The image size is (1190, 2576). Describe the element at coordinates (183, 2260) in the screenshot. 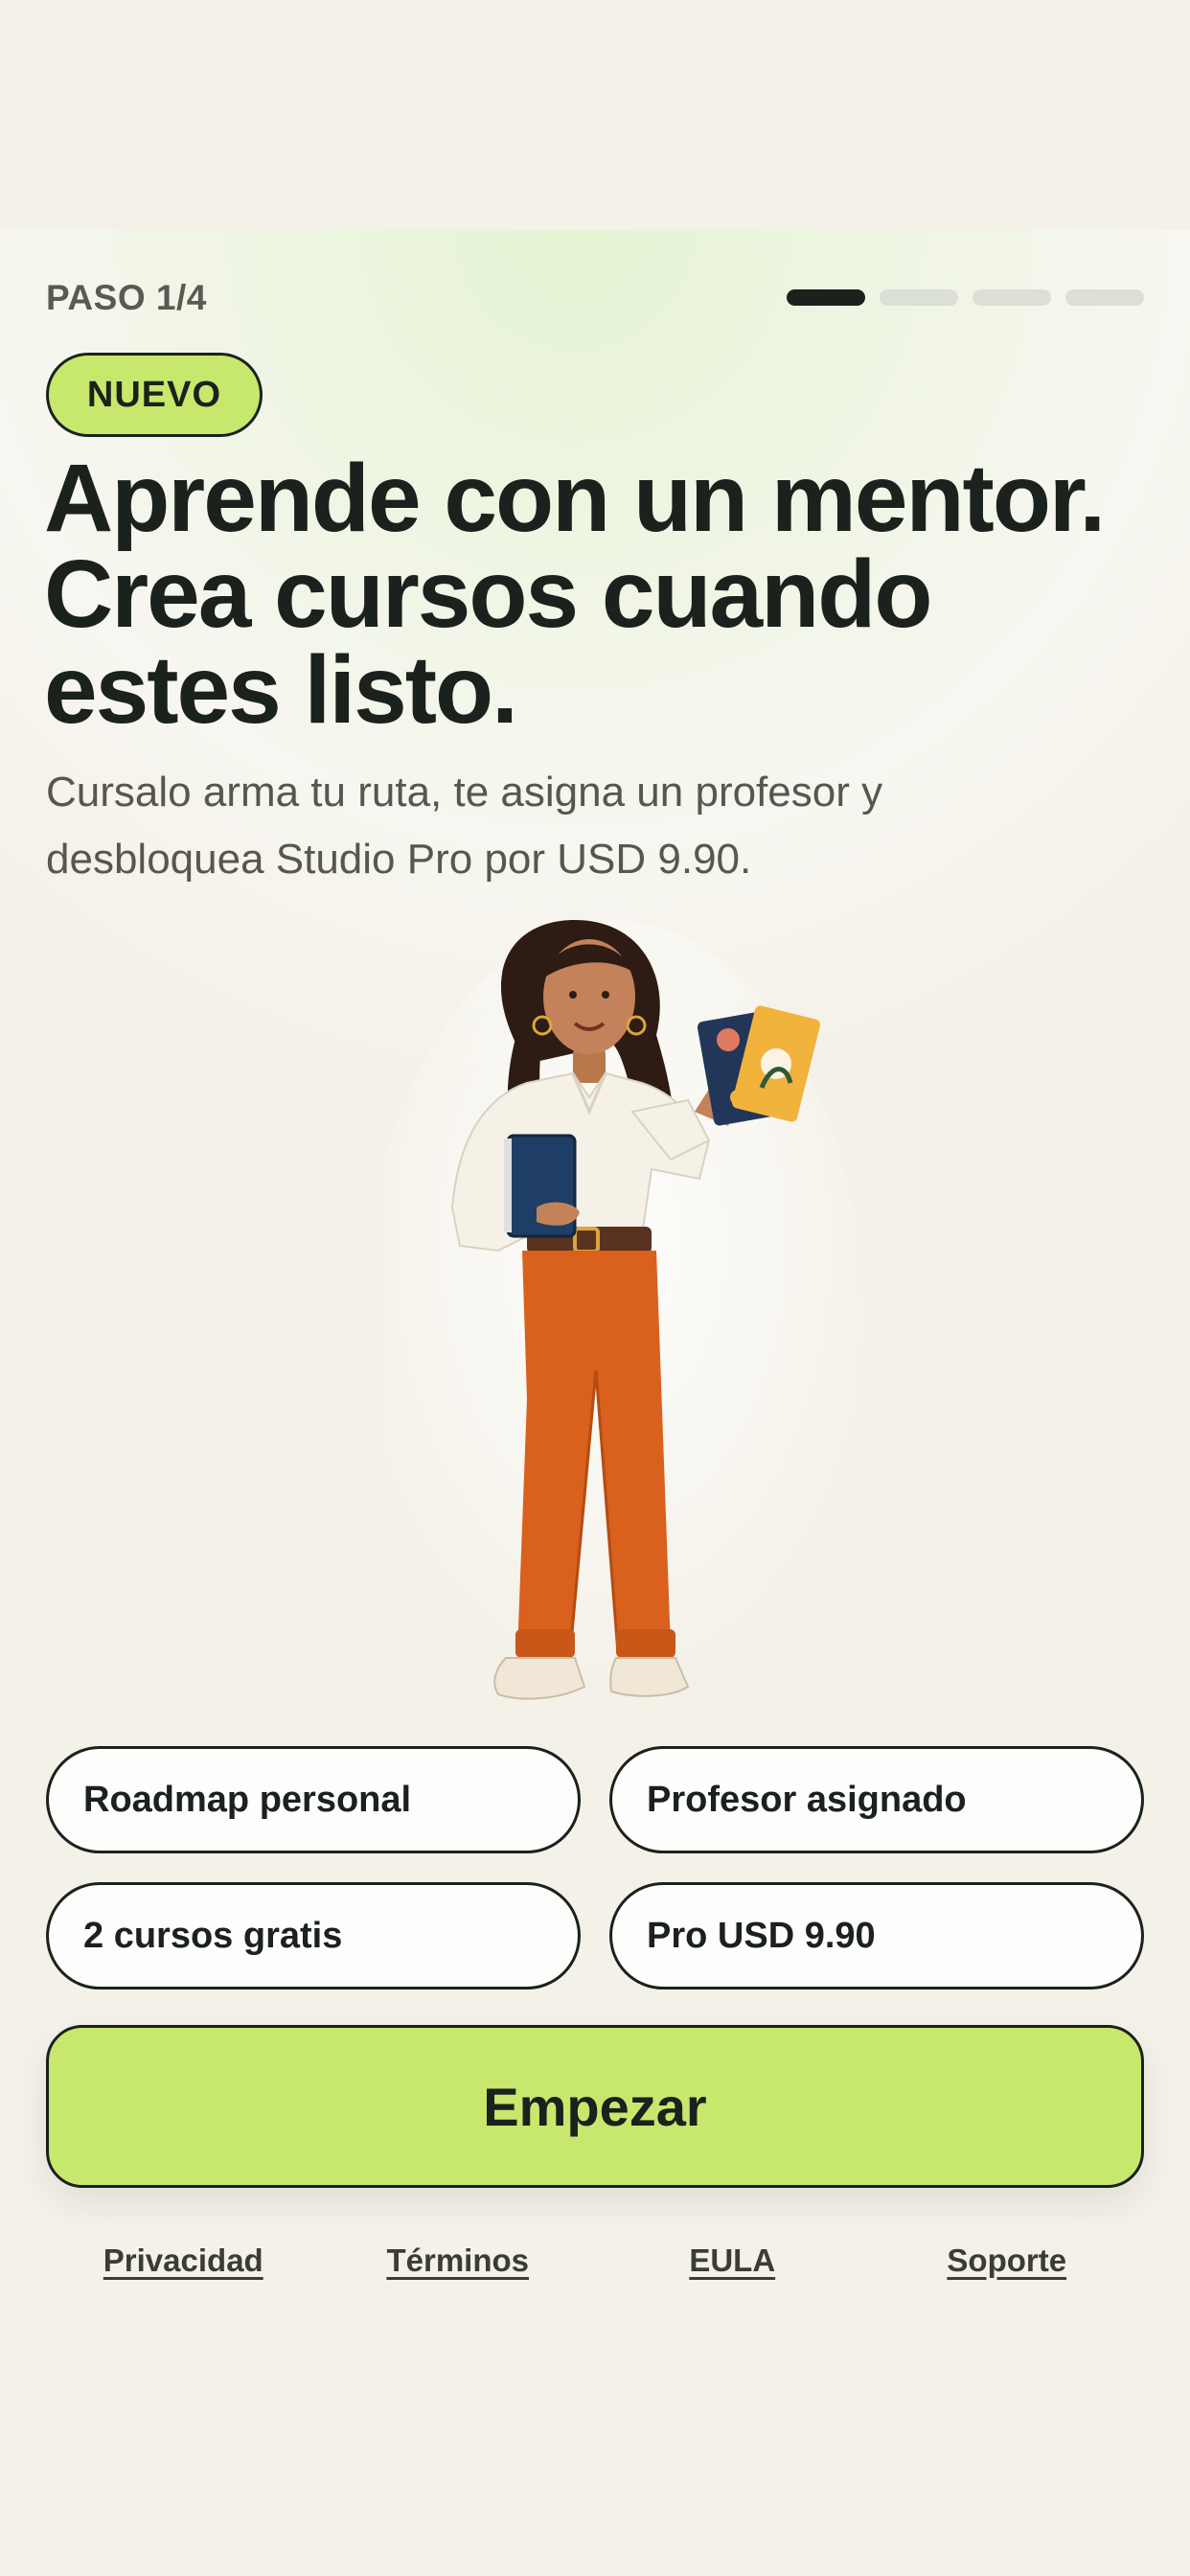

I see `privacy-link: Privacidad` at that location.